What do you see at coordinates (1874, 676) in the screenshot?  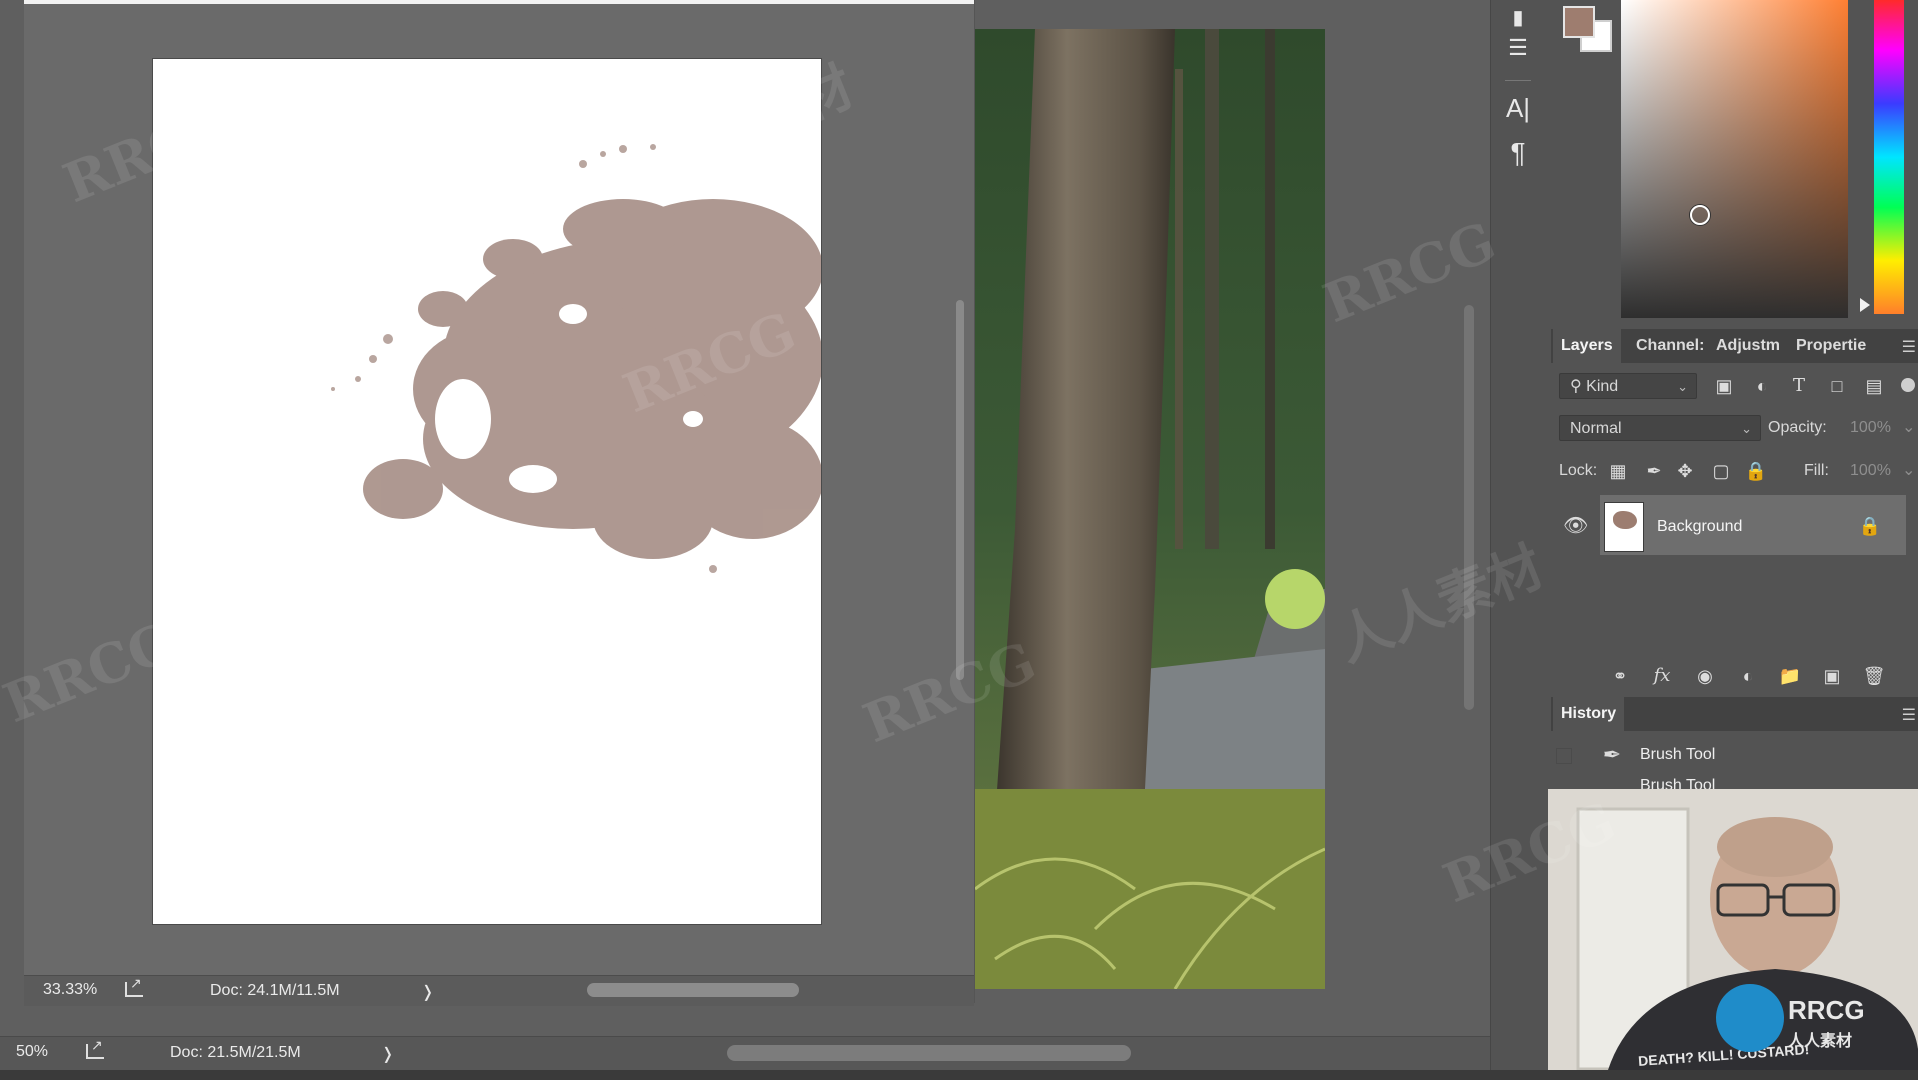 I see `delete-layer-trash-icon: 🗑` at bounding box center [1874, 676].